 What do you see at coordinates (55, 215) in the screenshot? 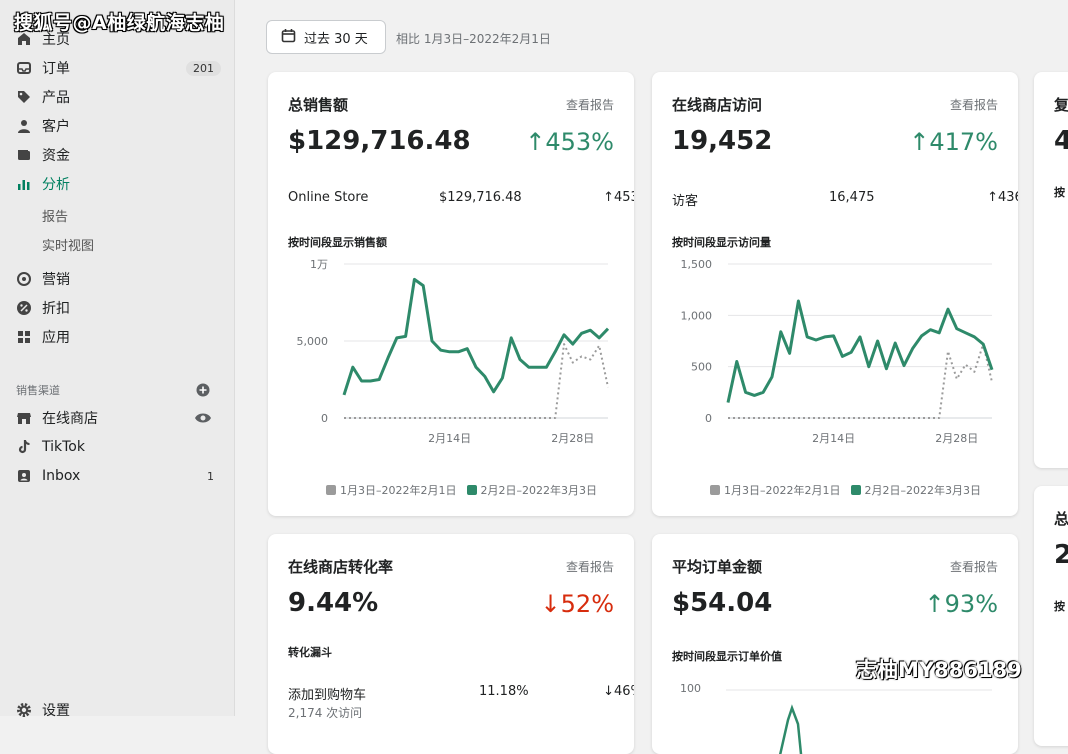
I see `nav-subitem-reports: 报告` at bounding box center [55, 215].